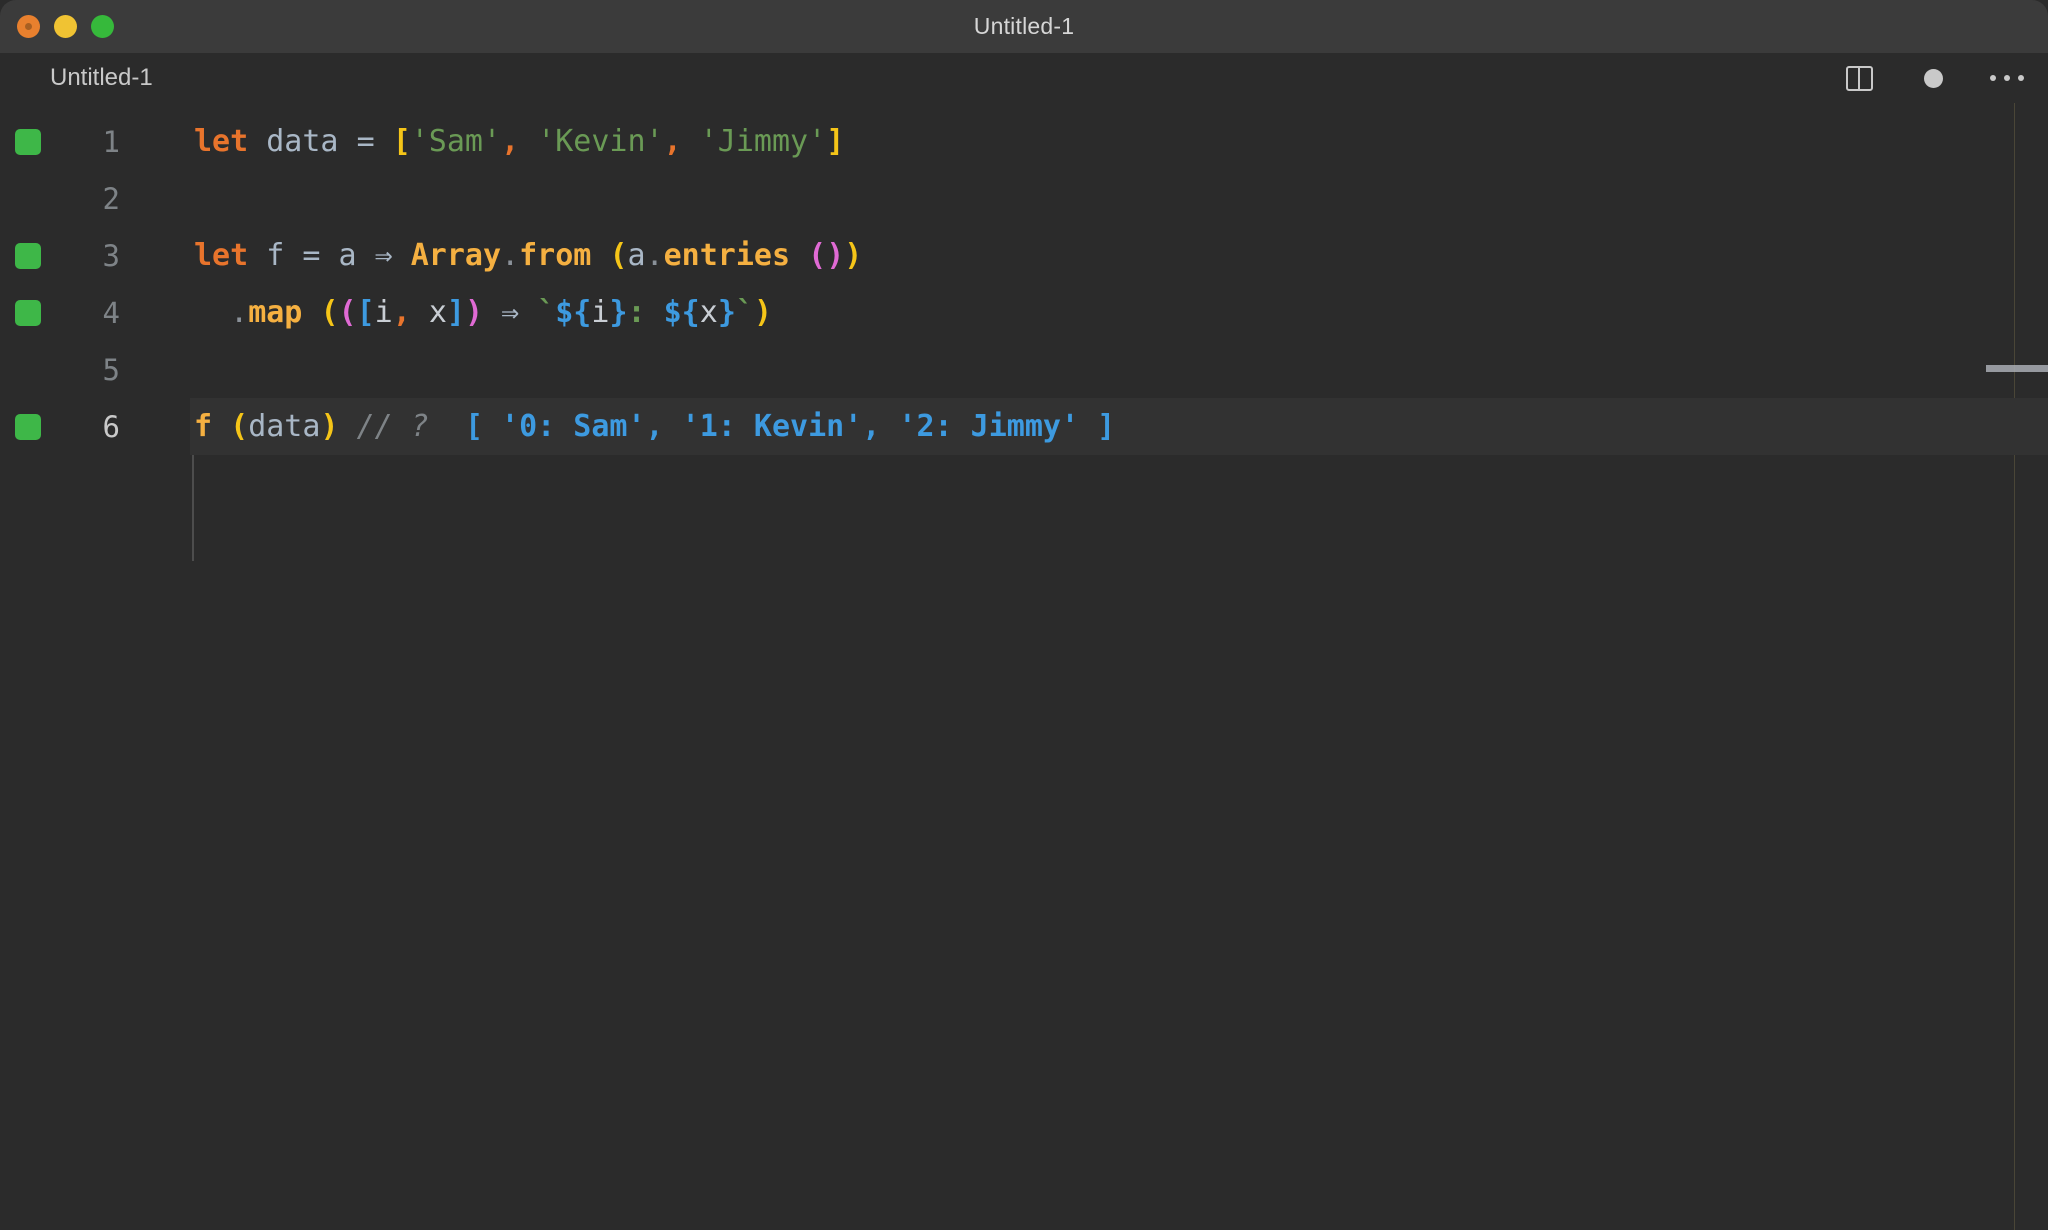 The image size is (2048, 1230). I want to click on code-line: 2, so click(1024, 198).